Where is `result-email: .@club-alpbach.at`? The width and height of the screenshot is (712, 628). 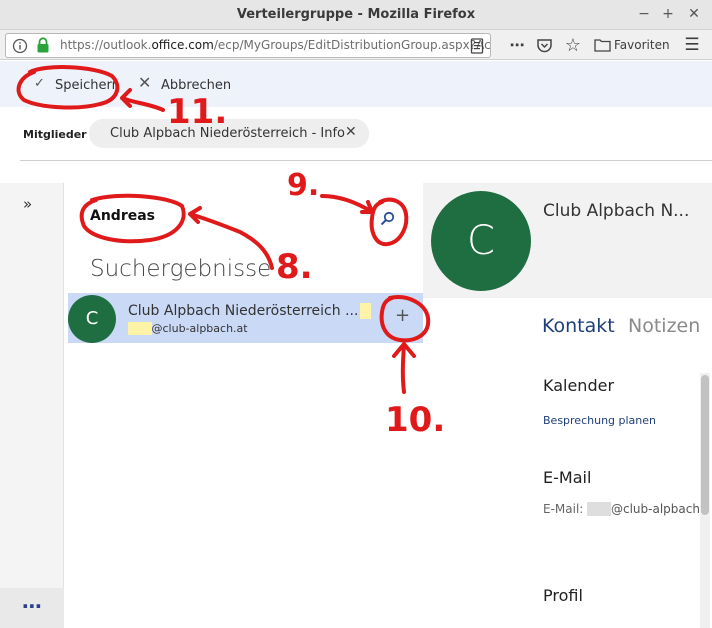
result-email: .@club-alpbach.at is located at coordinates (188, 328).